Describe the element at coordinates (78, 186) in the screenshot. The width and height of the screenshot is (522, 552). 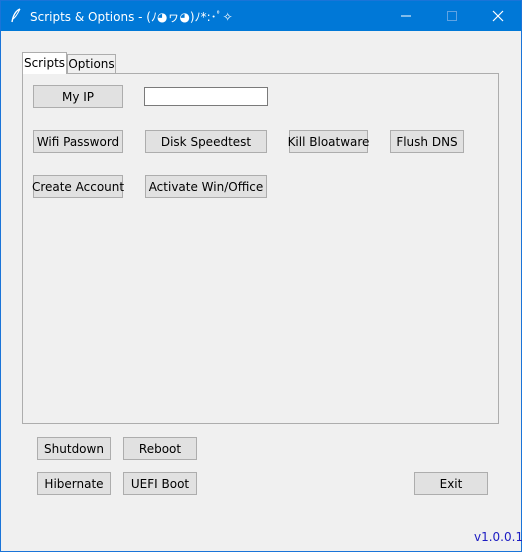
I see `create-account-button: Create Account` at that location.